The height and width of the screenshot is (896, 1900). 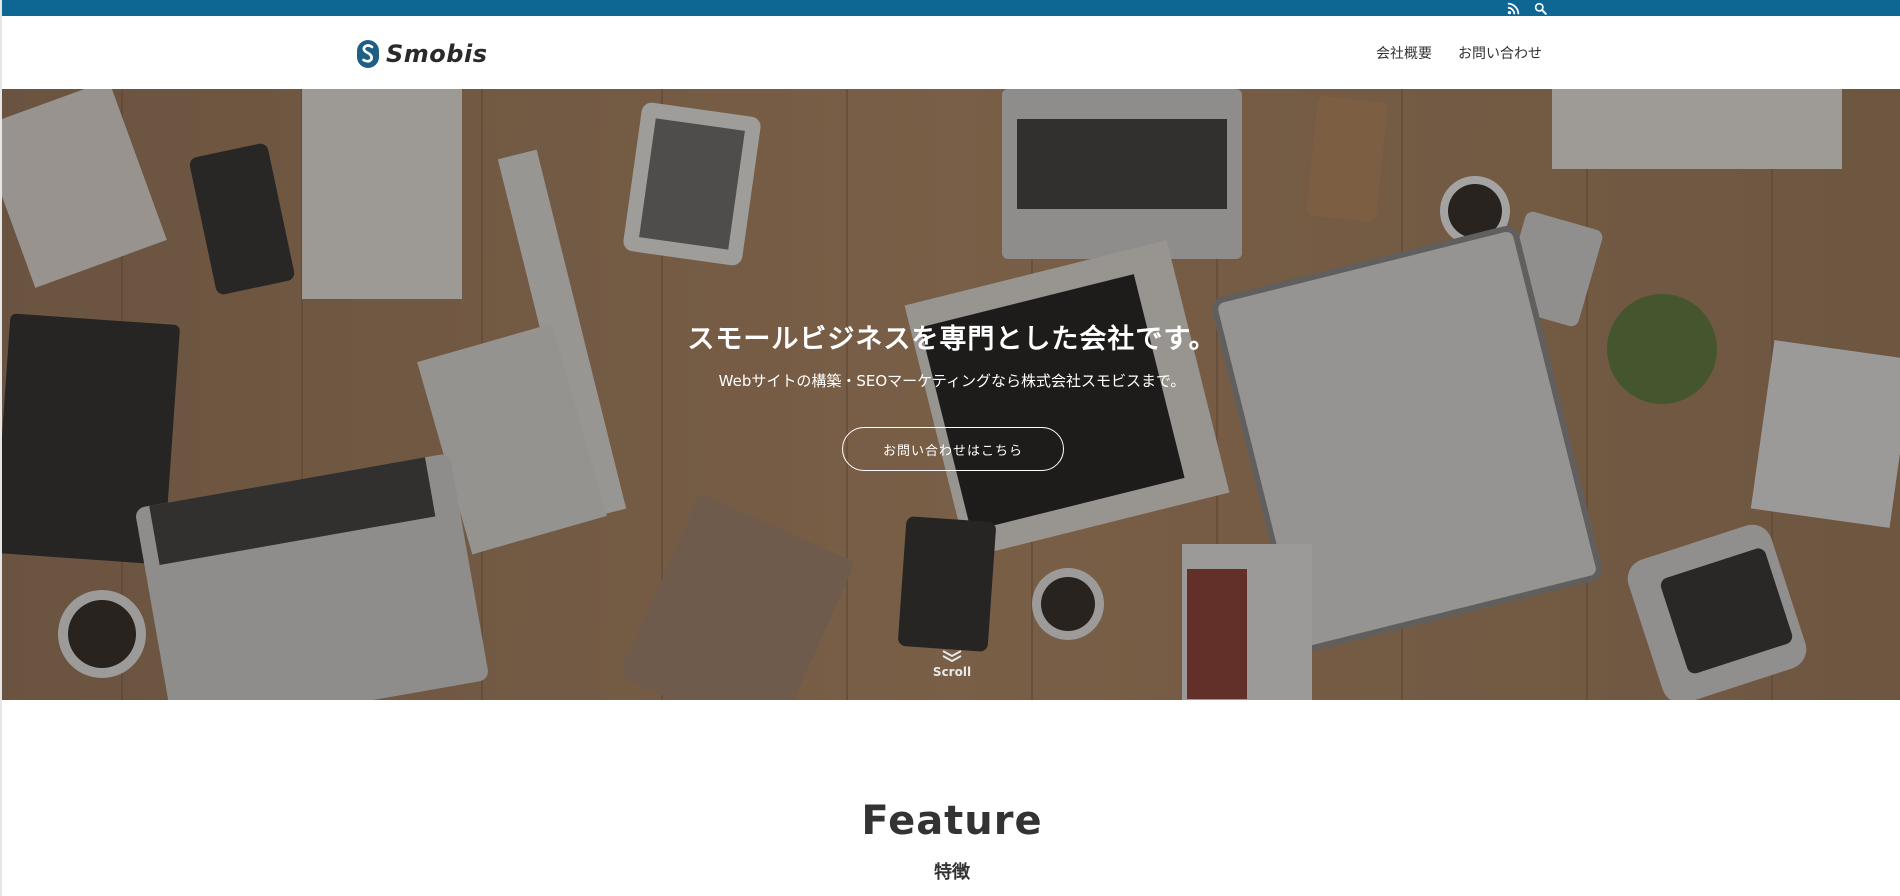 What do you see at coordinates (952, 821) in the screenshot?
I see `feature-title: Feature` at bounding box center [952, 821].